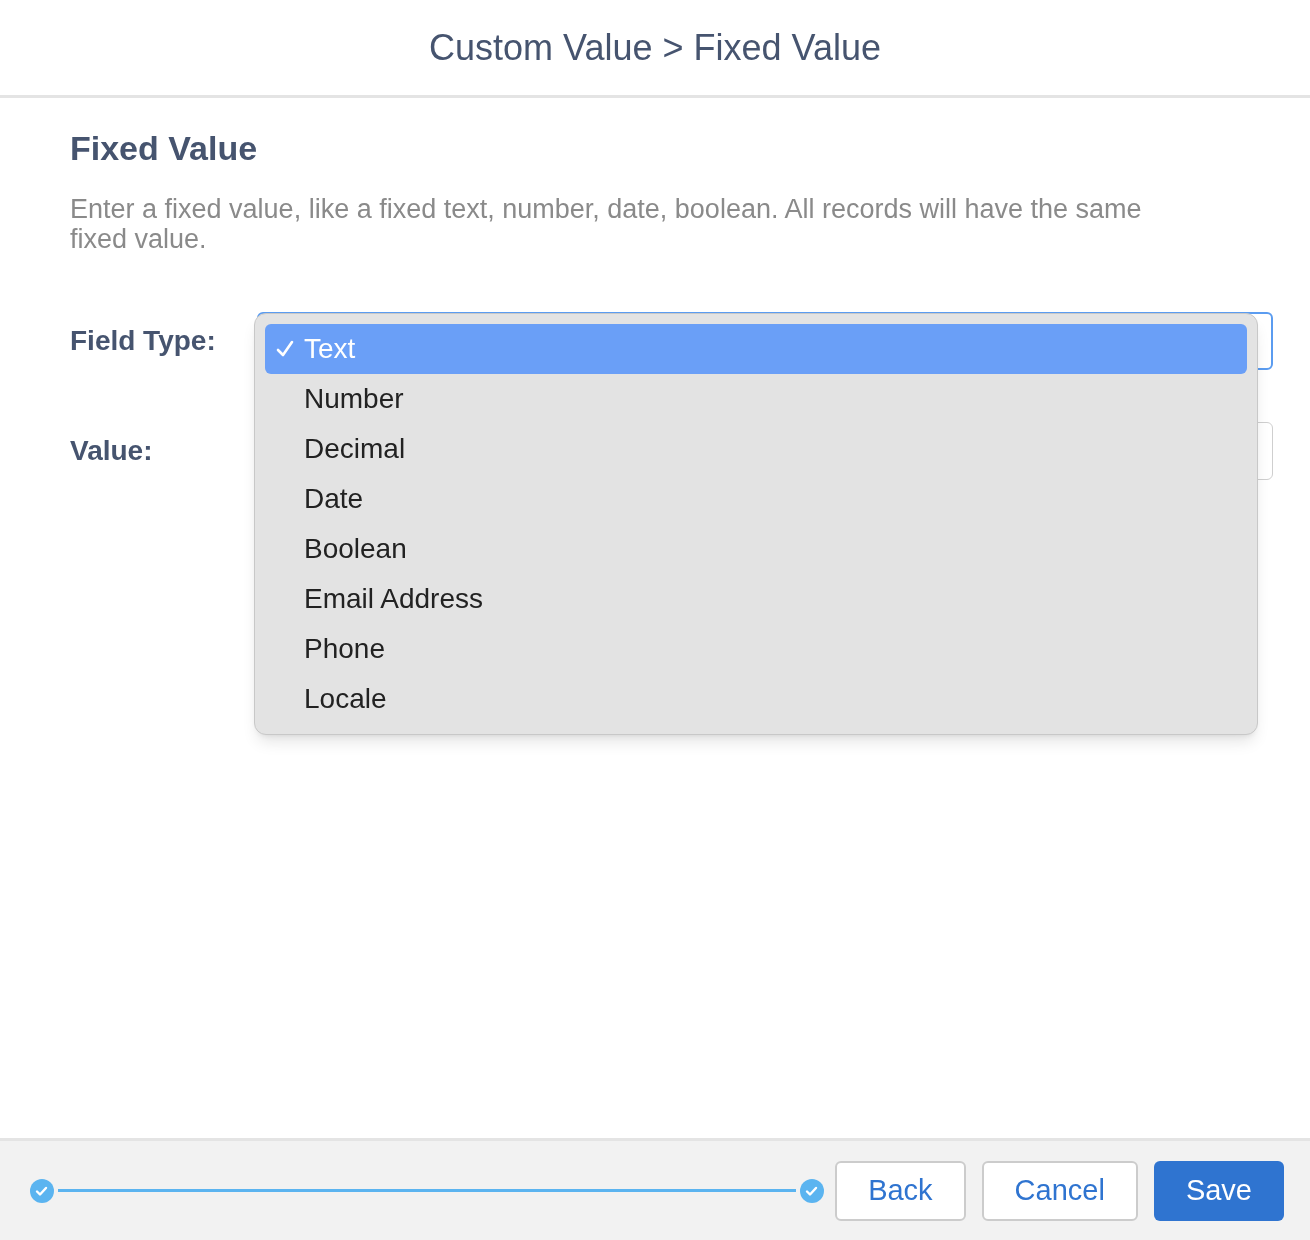 Image resolution: width=1310 pixels, height=1240 pixels. Describe the element at coordinates (1059, 1190) in the screenshot. I see `secondary-button: Cancel` at that location.